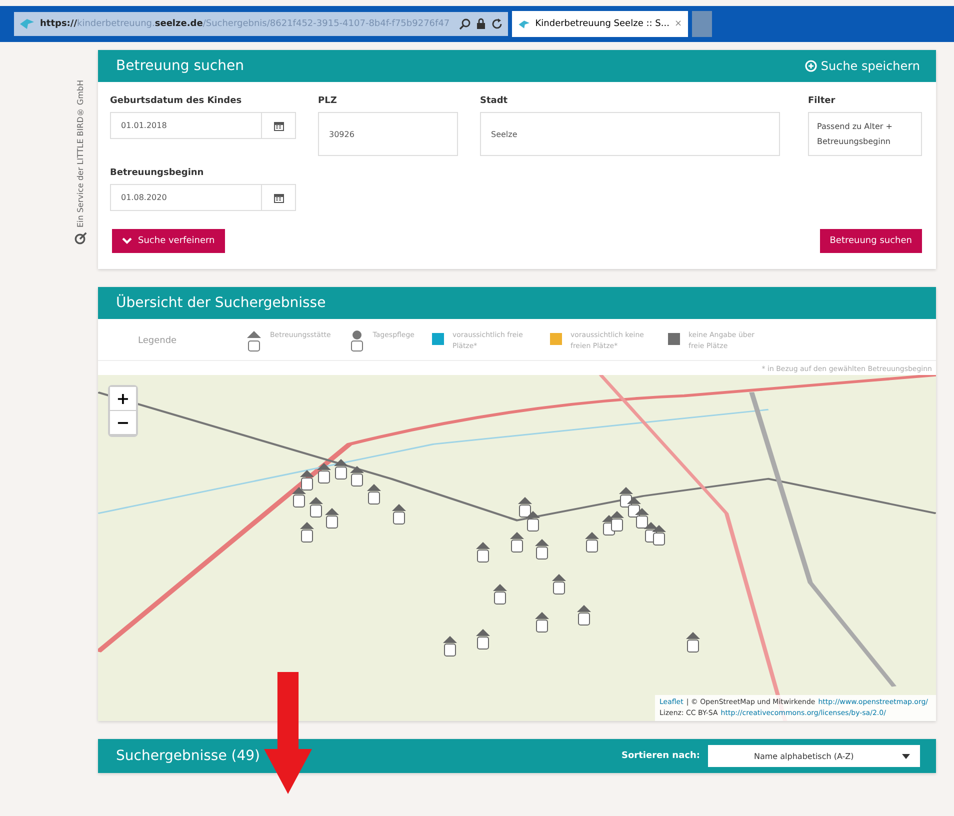 This screenshot has height=816, width=954. I want to click on field-label: Filter, so click(822, 101).